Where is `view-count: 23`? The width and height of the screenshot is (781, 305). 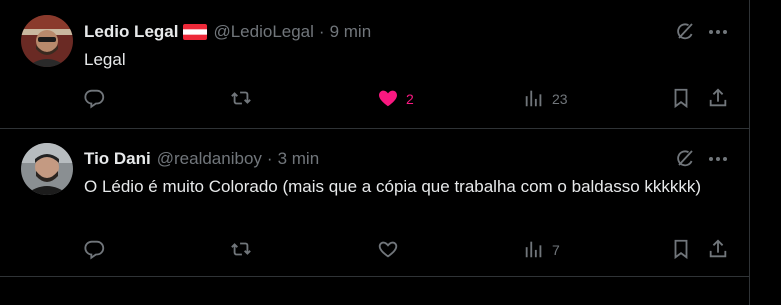
view-count: 23 is located at coordinates (560, 99).